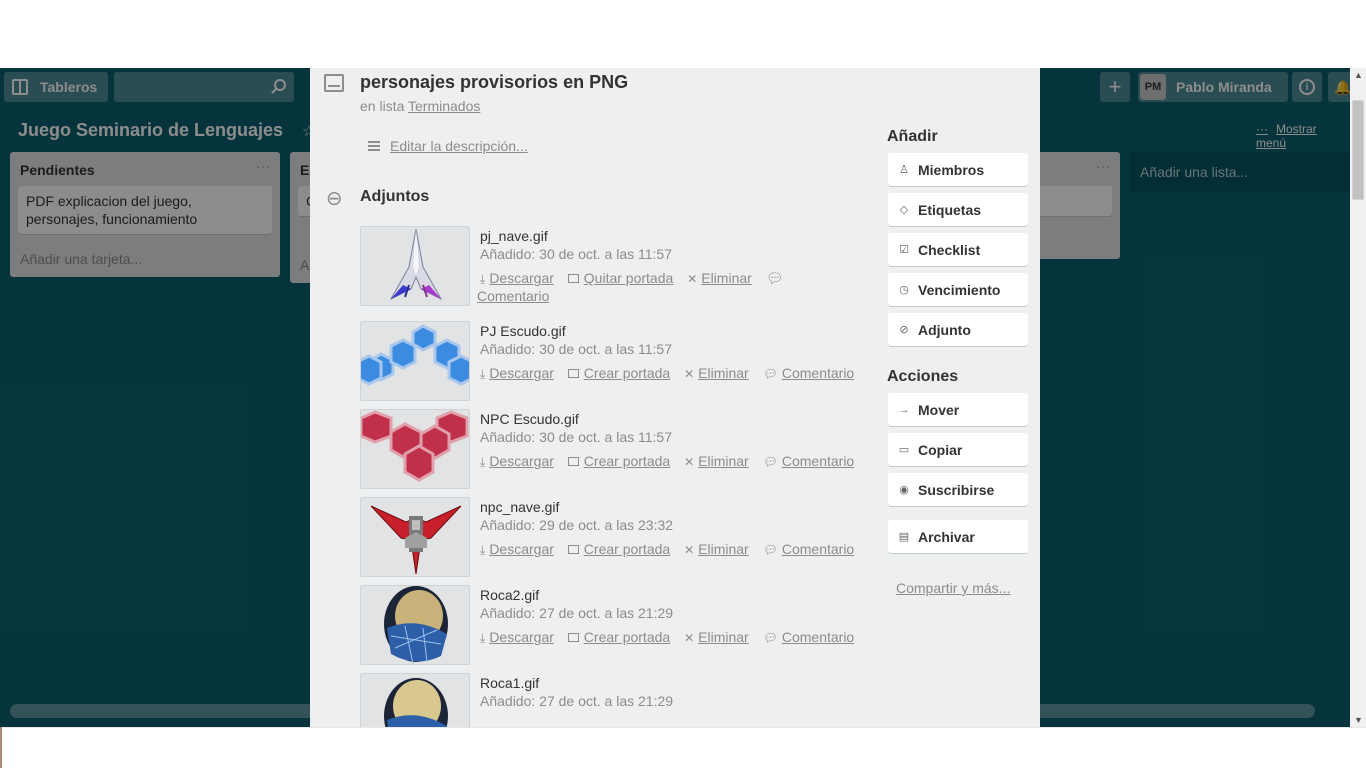  I want to click on card-title: personajes provisorios en PNG, so click(494, 82).